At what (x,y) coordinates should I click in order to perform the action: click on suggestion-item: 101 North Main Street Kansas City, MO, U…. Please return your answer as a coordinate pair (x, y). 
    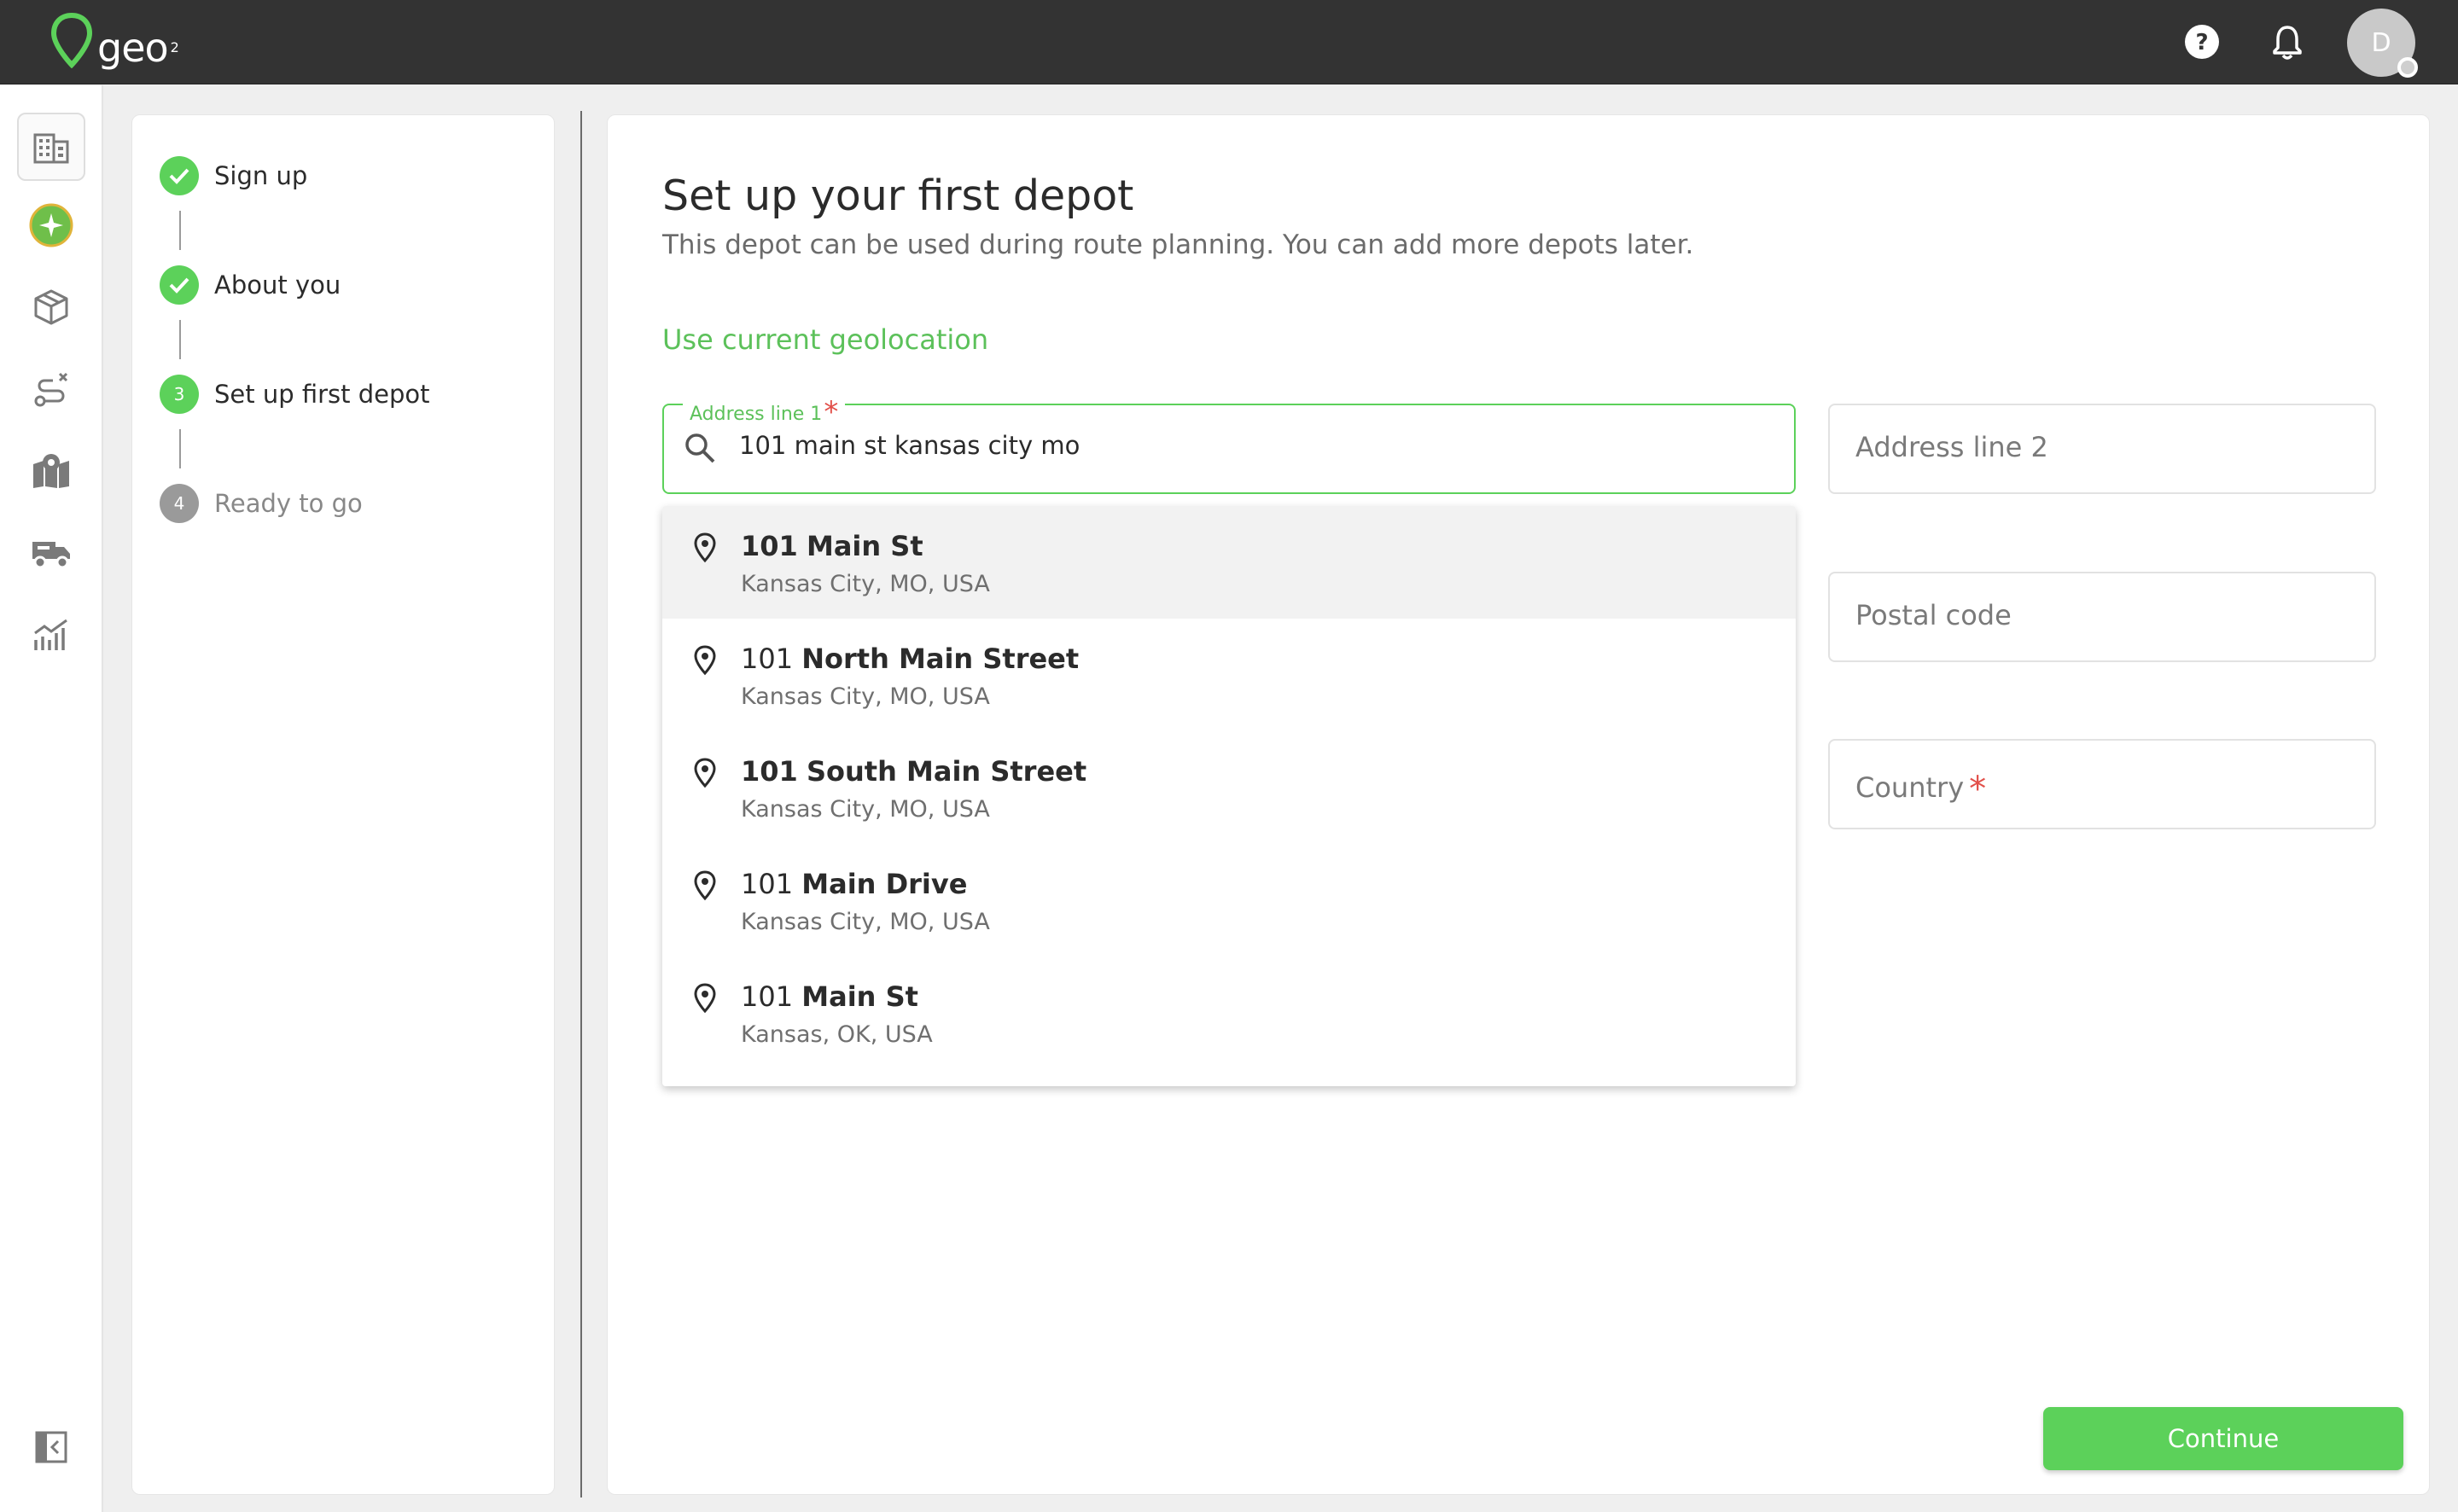
    Looking at the image, I should click on (1229, 675).